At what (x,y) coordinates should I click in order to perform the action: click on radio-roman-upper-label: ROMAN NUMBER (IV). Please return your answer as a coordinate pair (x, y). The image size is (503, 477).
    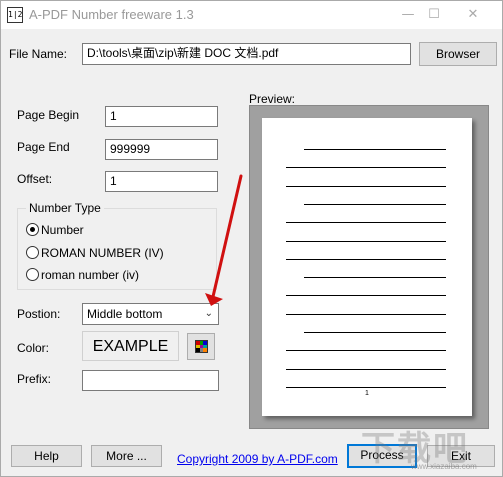
    Looking at the image, I should click on (102, 253).